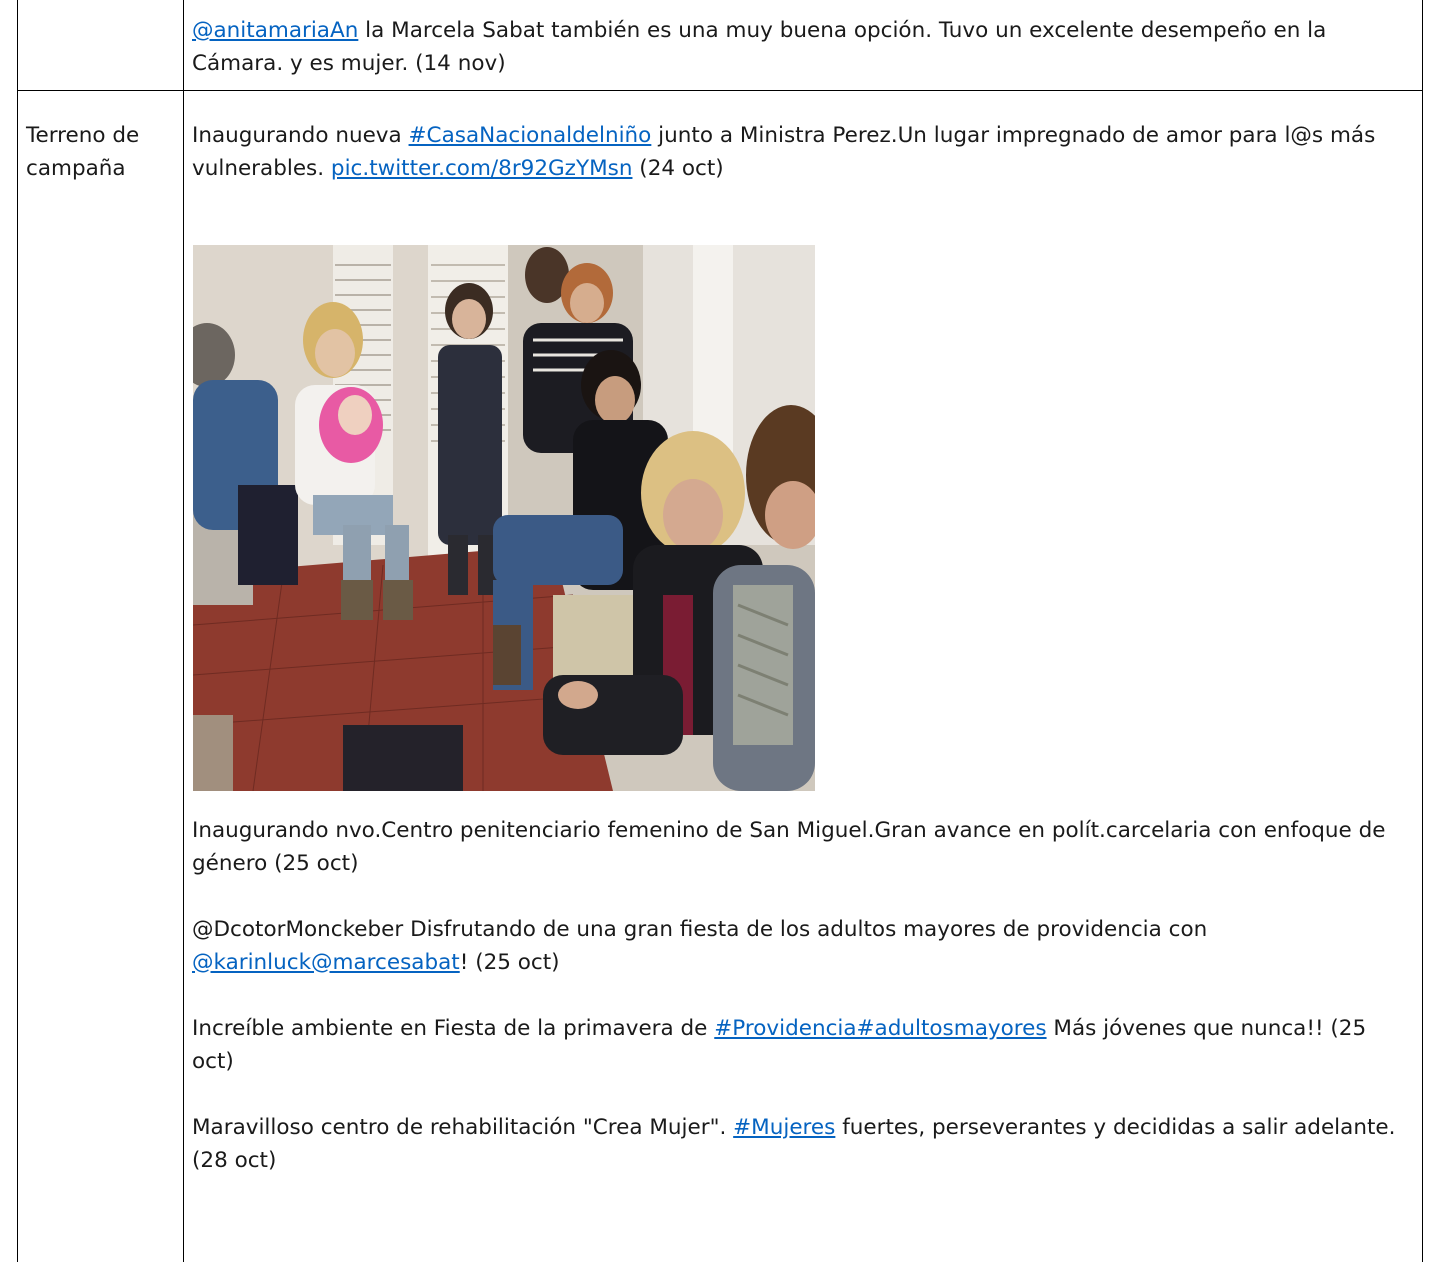 This screenshot has width=1431, height=1268. What do you see at coordinates (784, 1127) in the screenshot?
I see `hashtag-link: #Mujeres` at bounding box center [784, 1127].